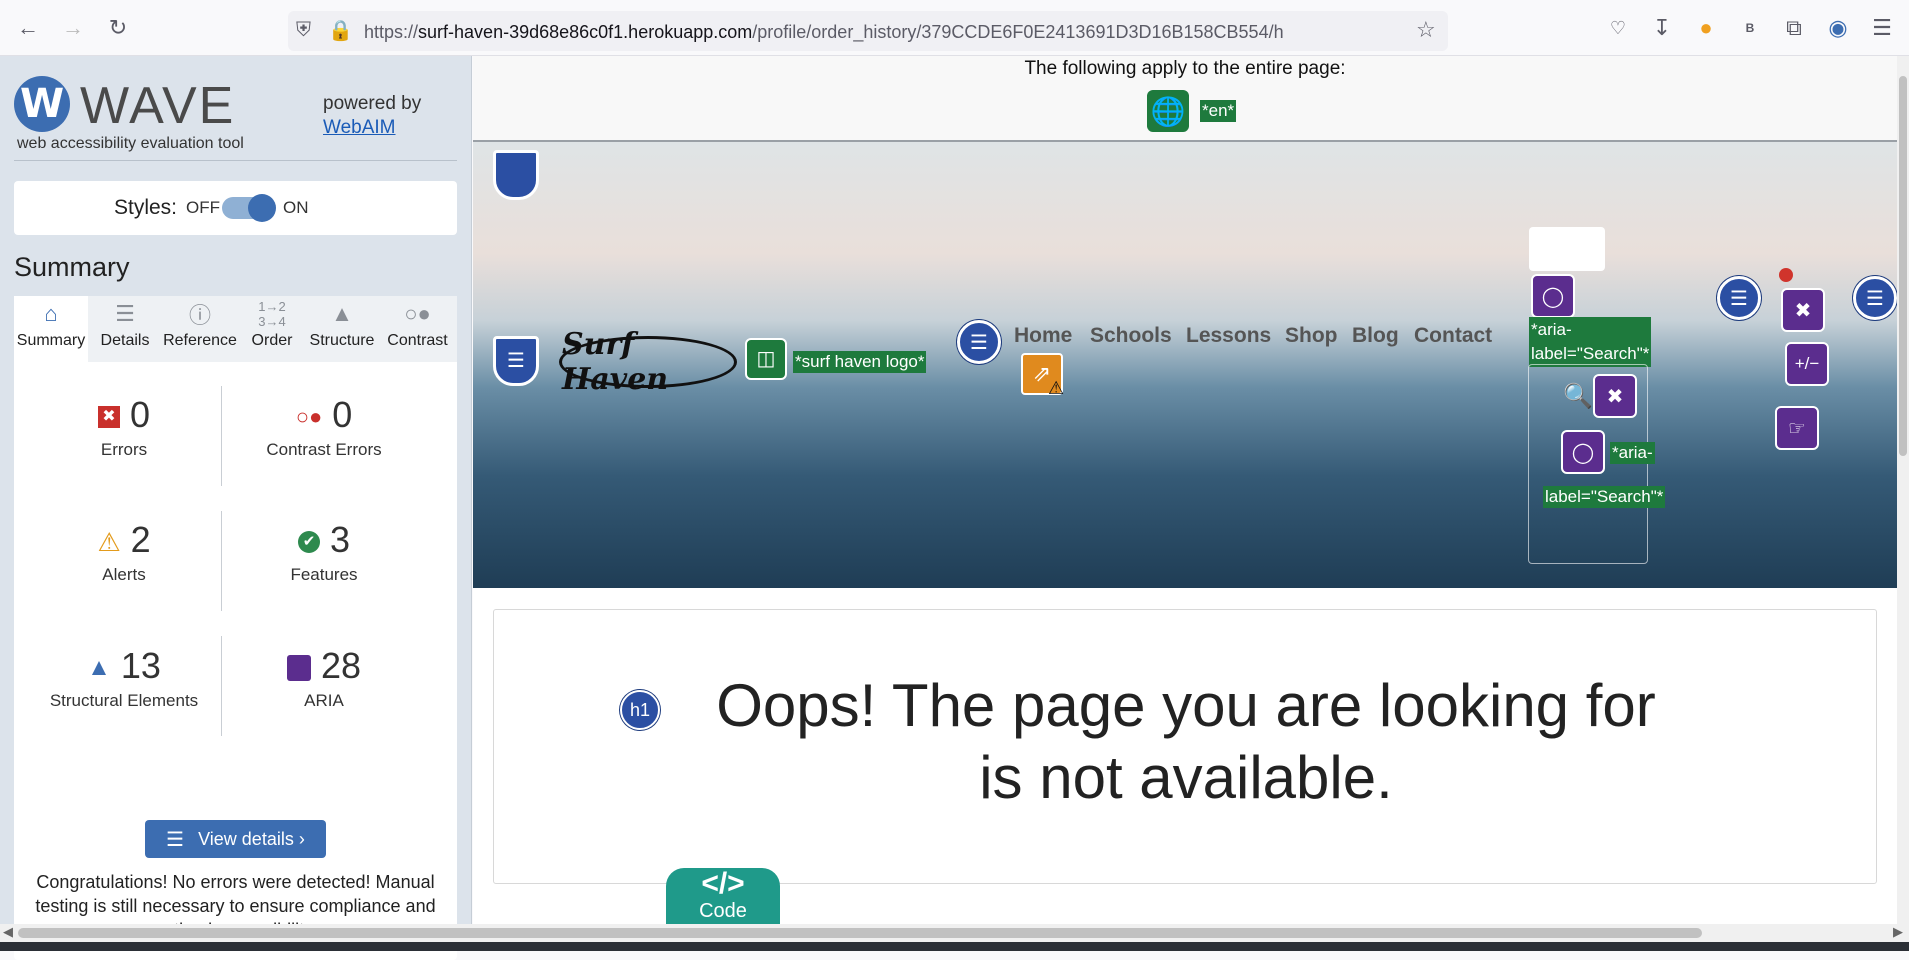 This screenshot has width=1909, height=960. I want to click on surf-haven-logo: Surf Haven, so click(648, 362).